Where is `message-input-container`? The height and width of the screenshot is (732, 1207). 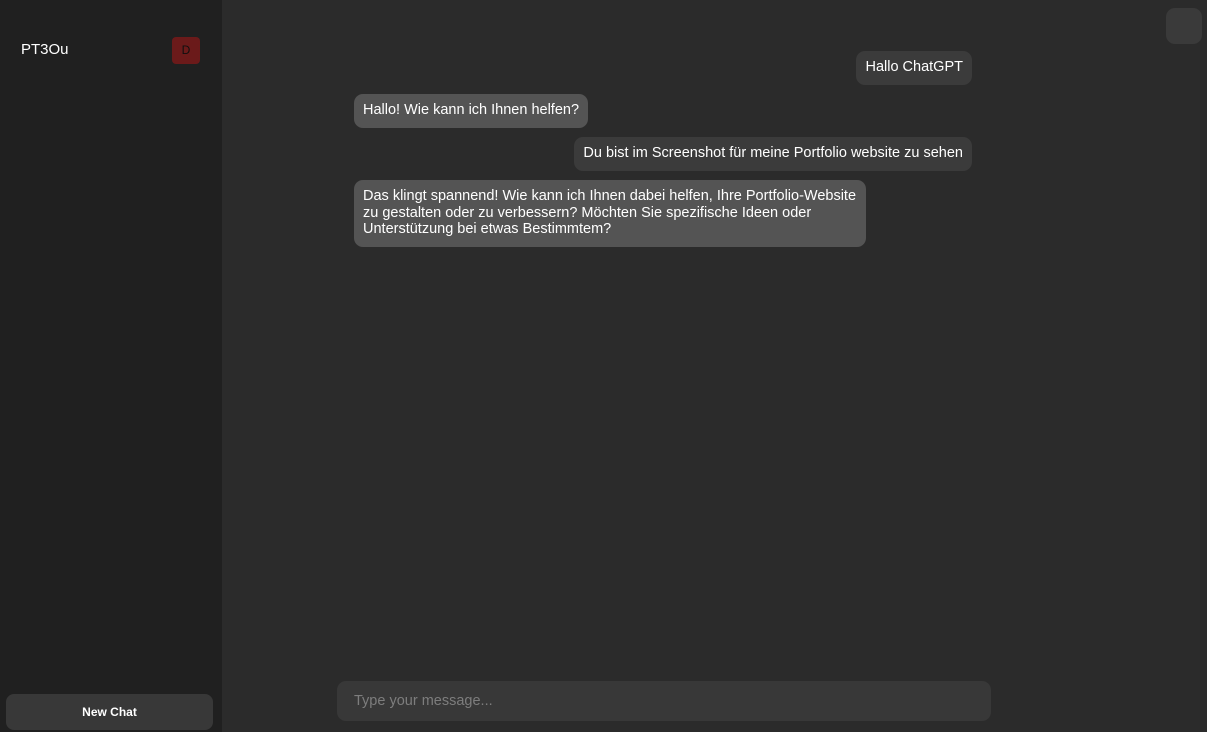
message-input-container is located at coordinates (664, 701).